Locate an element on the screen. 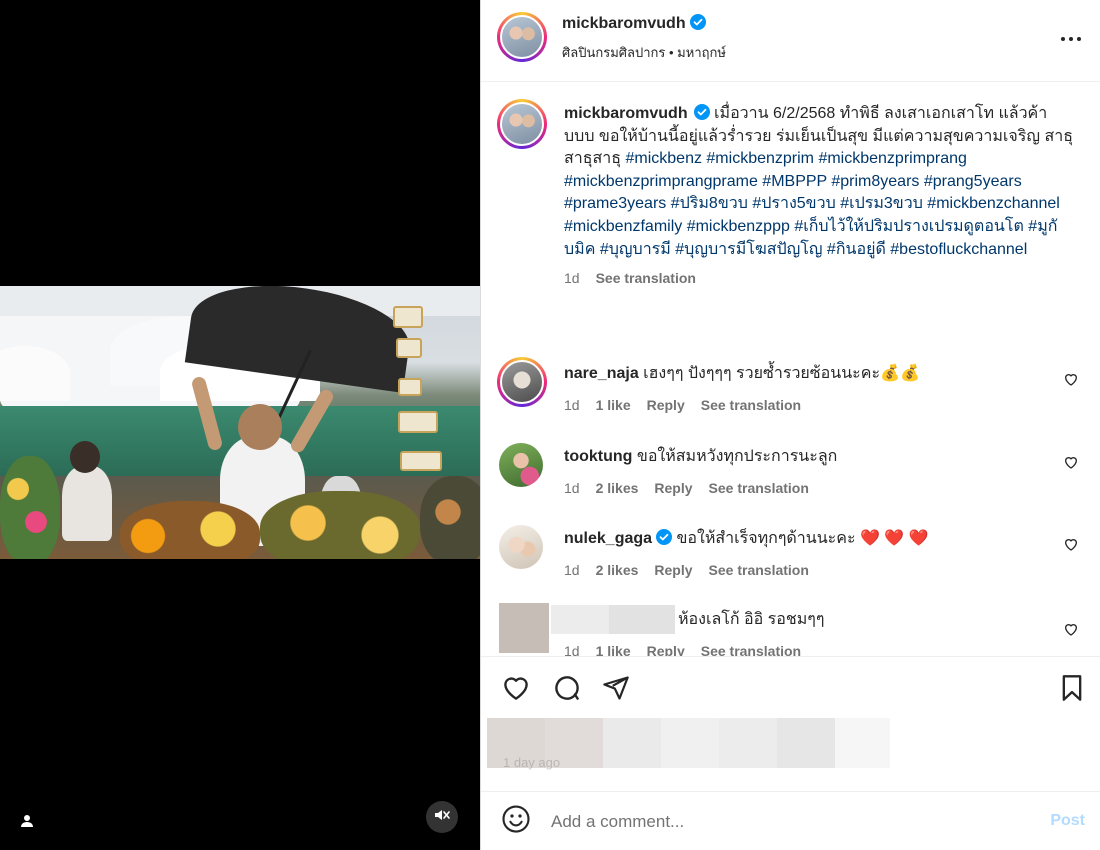 The height and width of the screenshot is (850, 1100). video-frame is located at coordinates (240, 422).